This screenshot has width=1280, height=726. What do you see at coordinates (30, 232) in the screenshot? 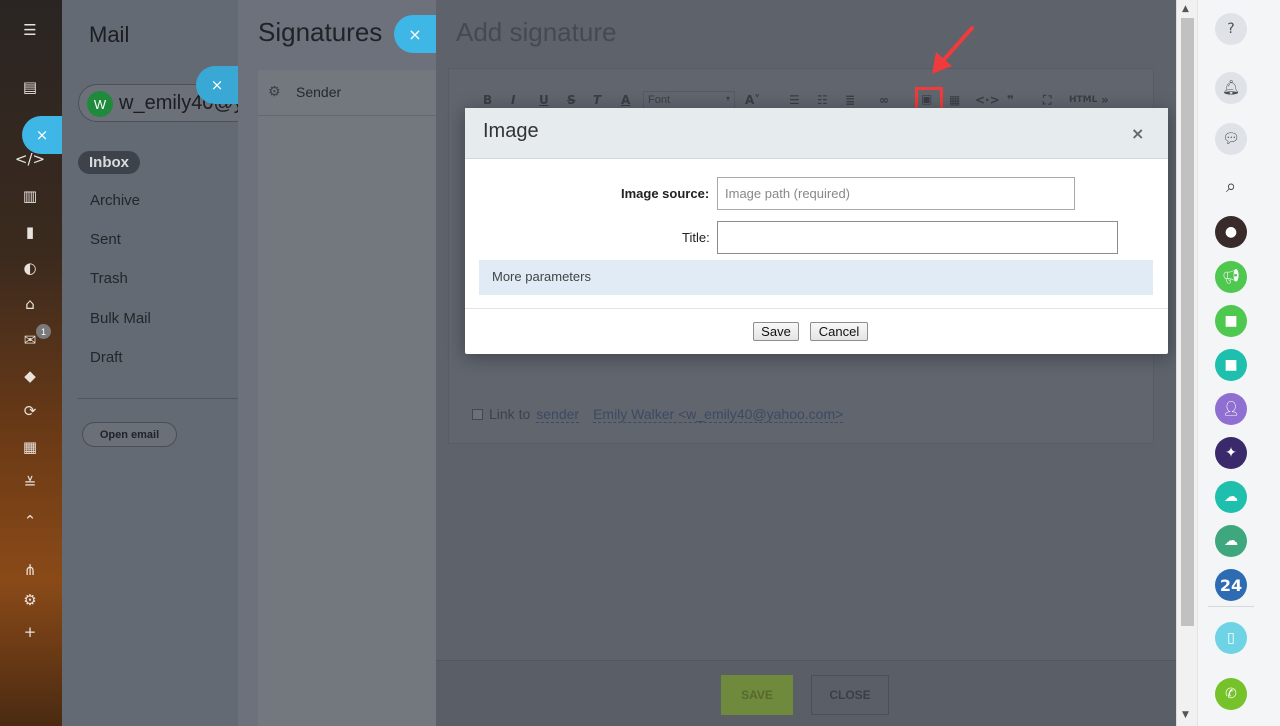
I see `bar-chart-icon: ▮` at bounding box center [30, 232].